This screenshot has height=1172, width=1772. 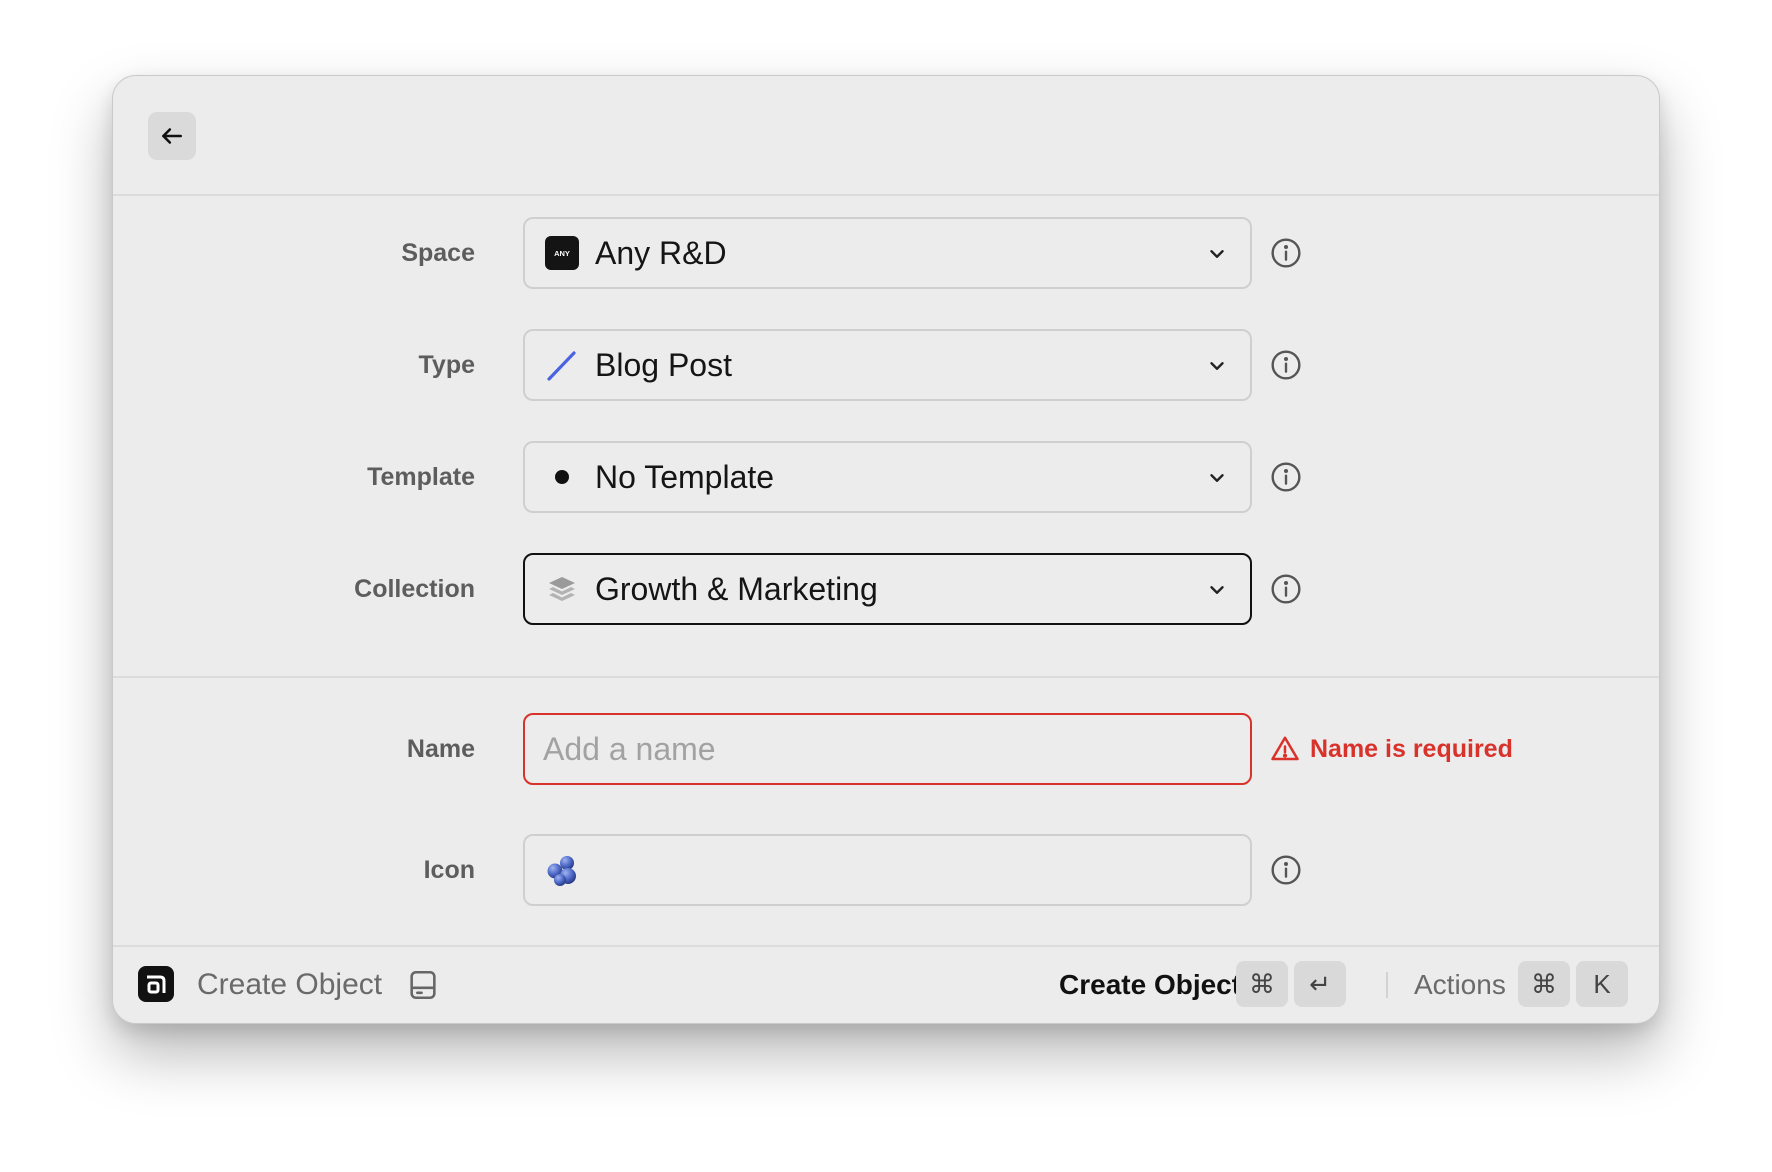 What do you see at coordinates (290, 984) in the screenshot?
I see `footer-title: Create Object` at bounding box center [290, 984].